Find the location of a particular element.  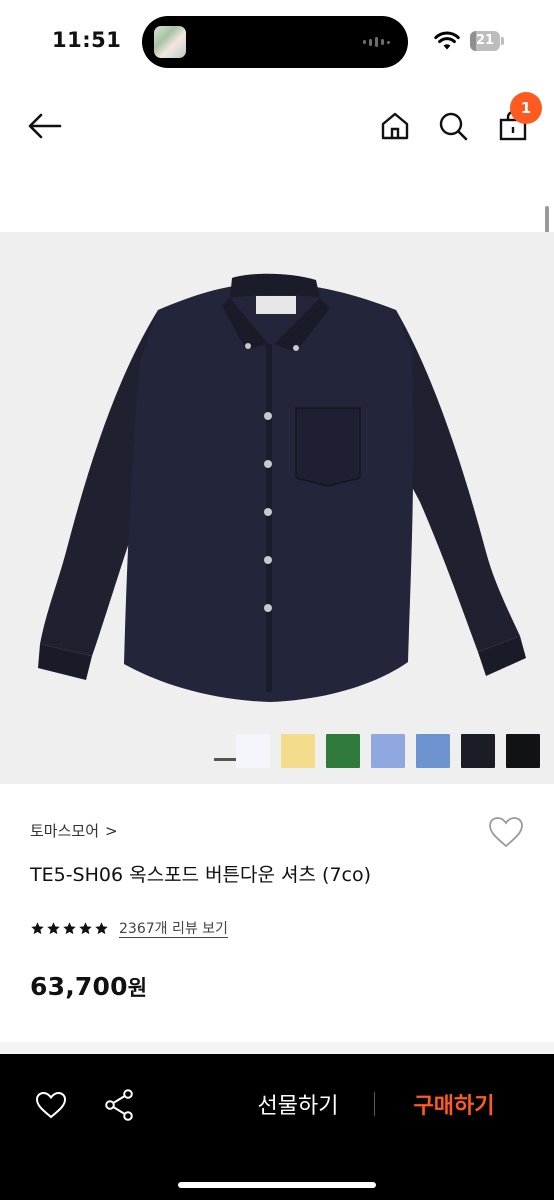

review-link: 2367개 리뷰 보기 is located at coordinates (173, 928).